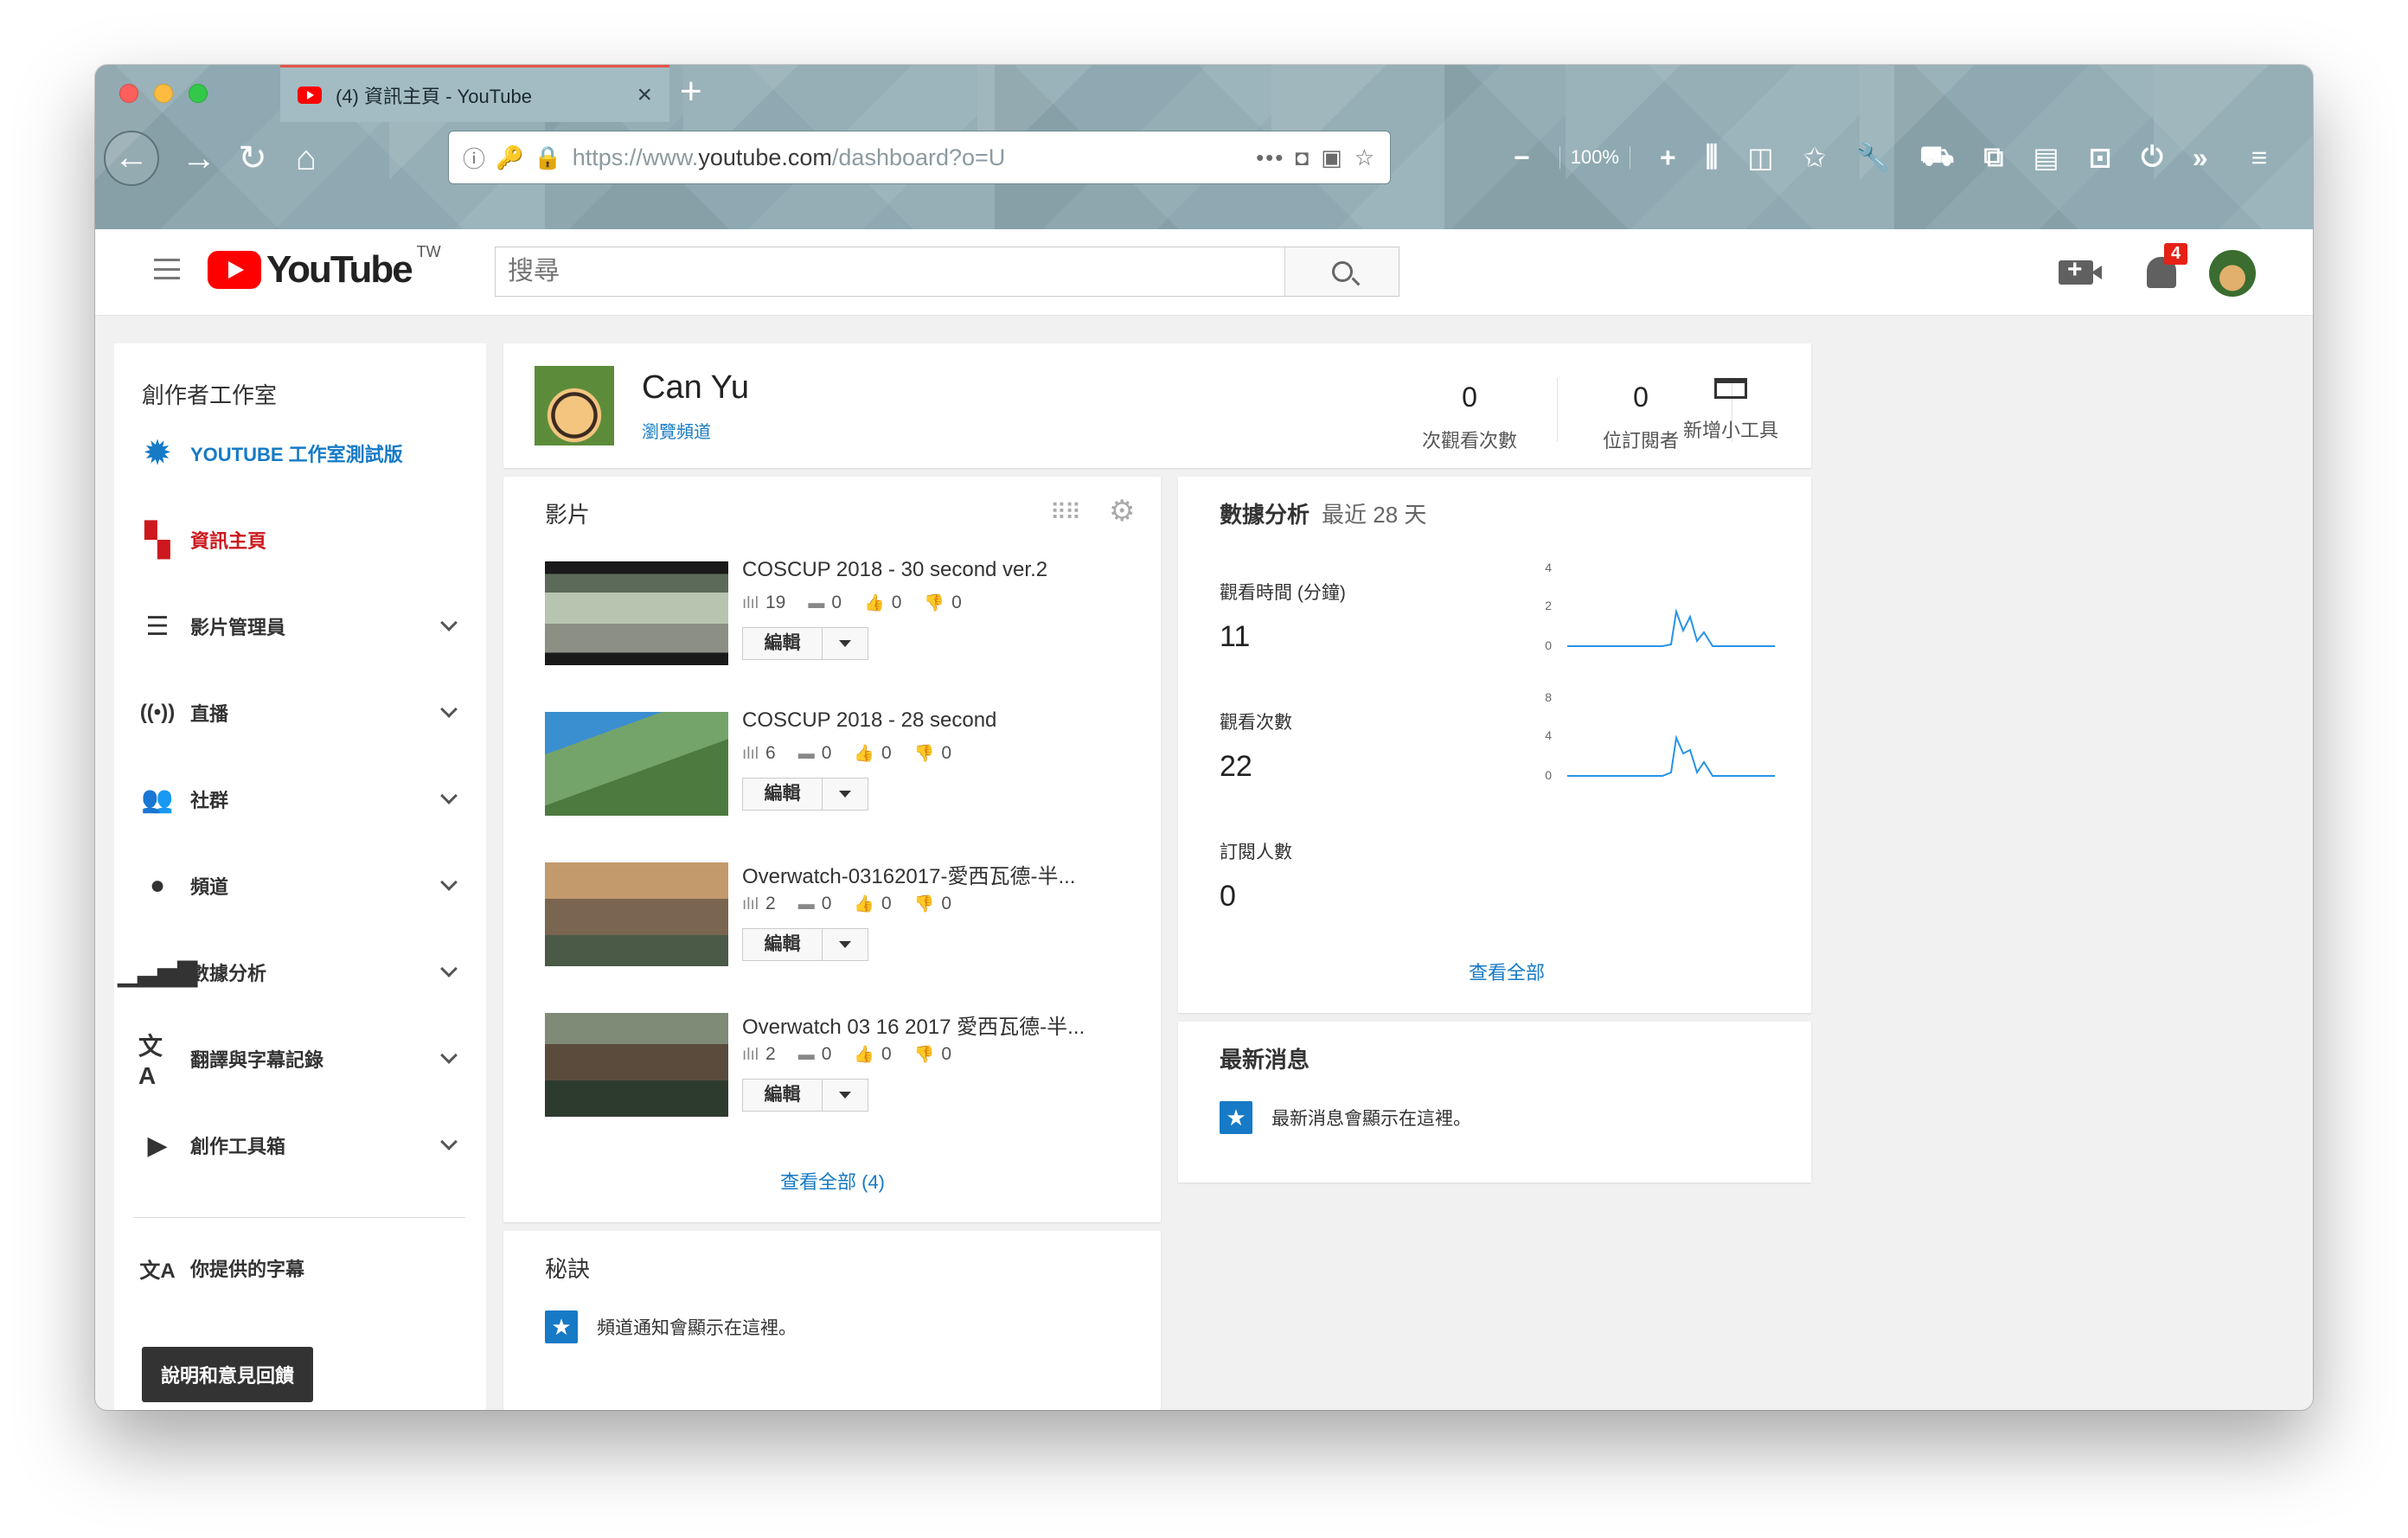 The width and height of the screenshot is (2408, 1538). I want to click on analytics-icon: ▁▃▅▇, so click(157, 973).